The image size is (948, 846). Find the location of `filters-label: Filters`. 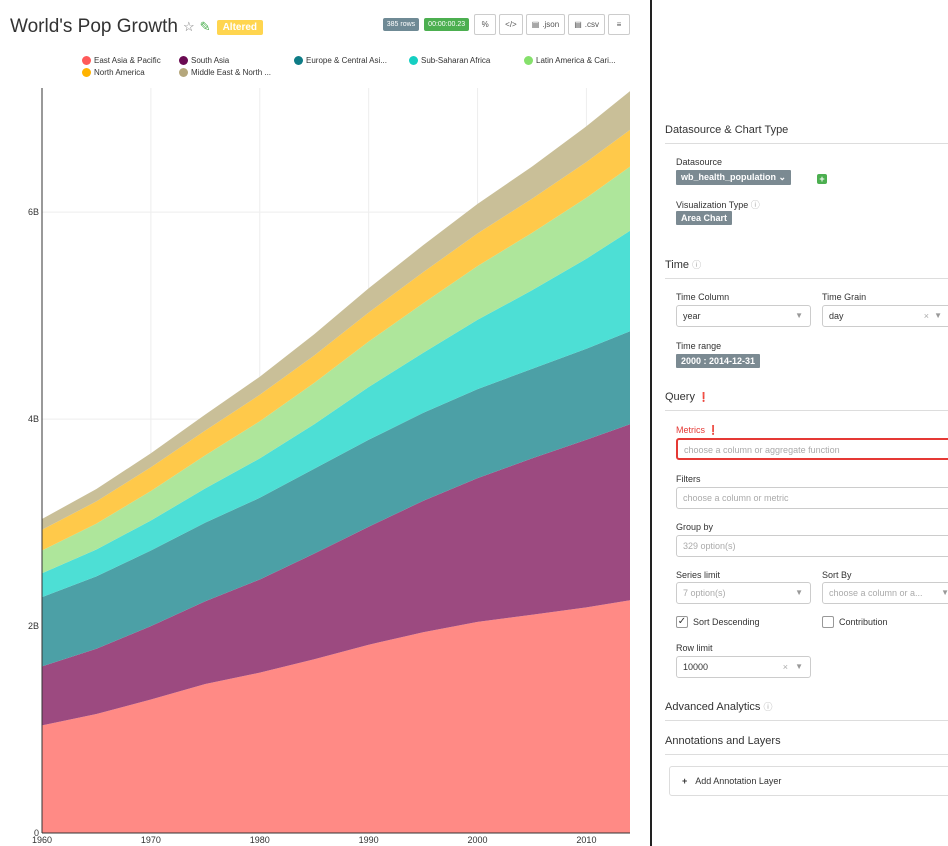

filters-label: Filters is located at coordinates (688, 479).